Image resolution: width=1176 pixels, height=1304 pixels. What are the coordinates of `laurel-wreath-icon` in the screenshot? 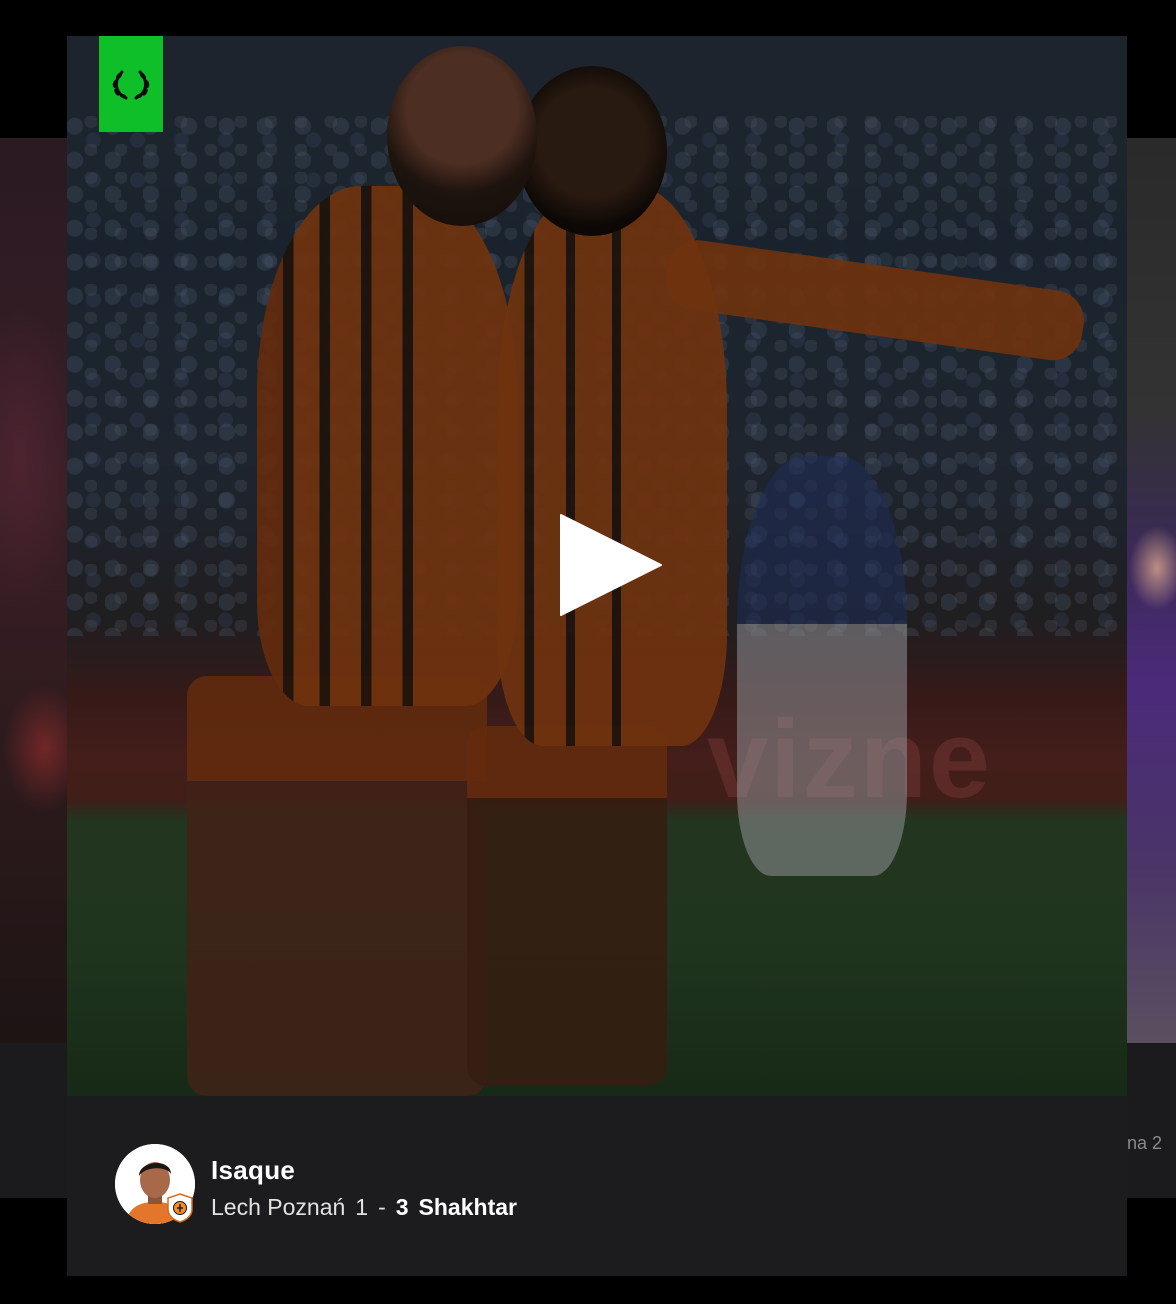 It's located at (131, 85).